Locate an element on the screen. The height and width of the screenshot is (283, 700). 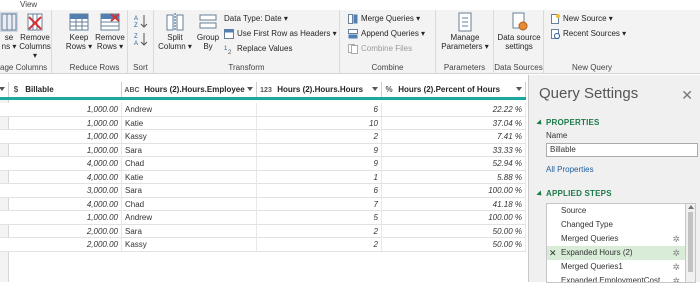
cell-hours: 7 is located at coordinates (319, 204).